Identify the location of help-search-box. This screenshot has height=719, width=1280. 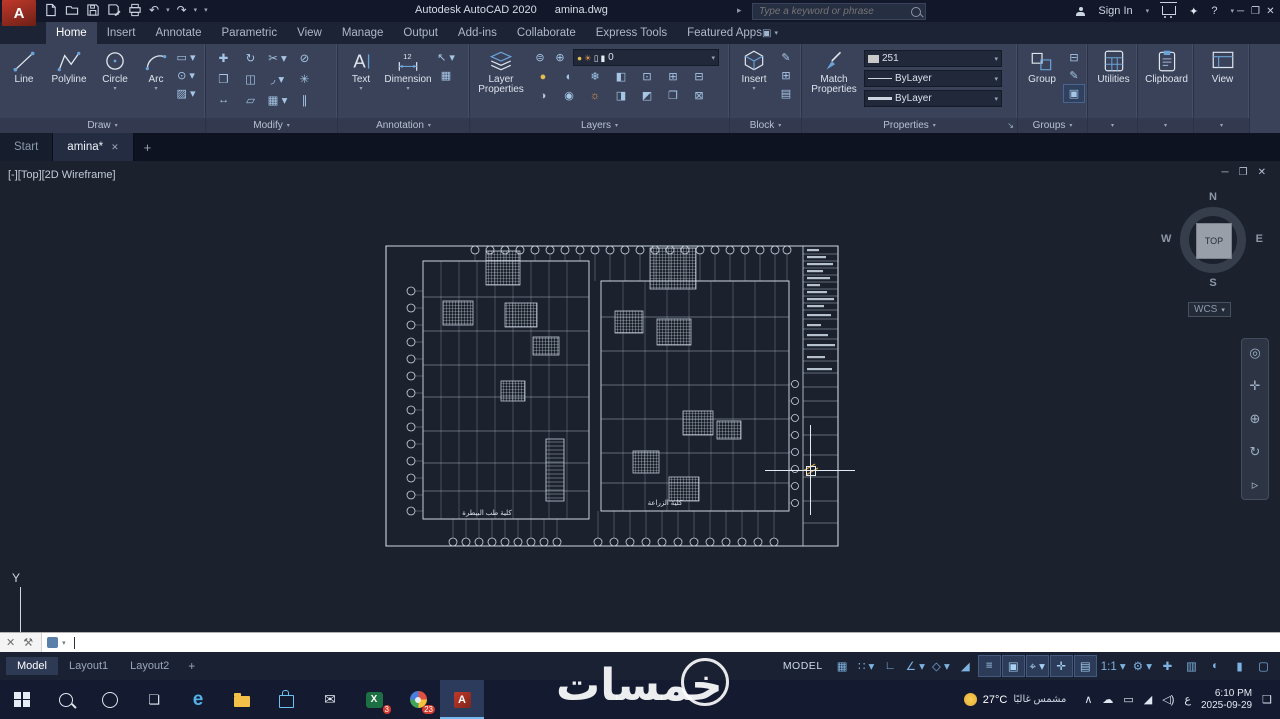
(839, 11).